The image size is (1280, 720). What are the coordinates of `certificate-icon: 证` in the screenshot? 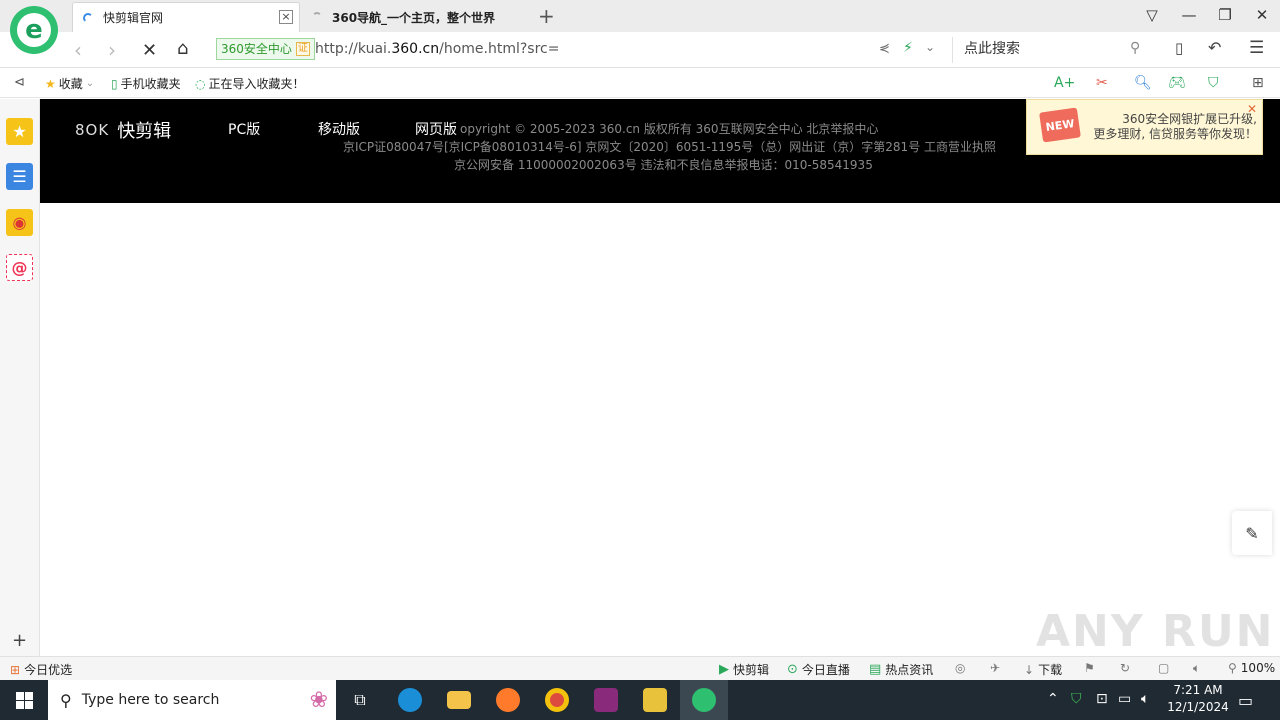 It's located at (302, 49).